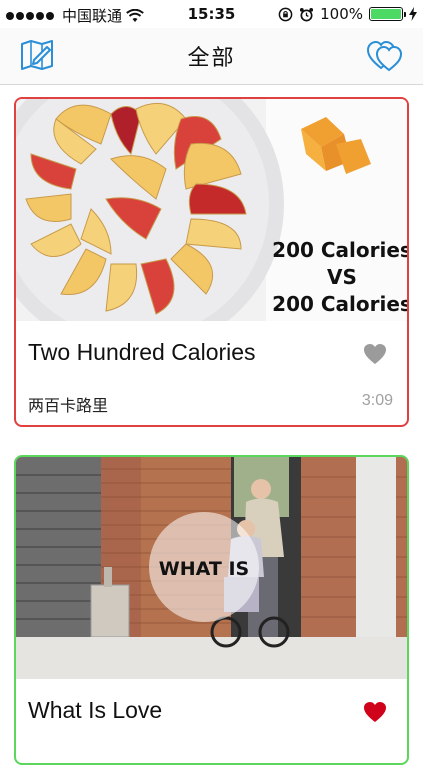 This screenshot has height=765, width=423. I want to click on battery-percent: 100%, so click(341, 14).